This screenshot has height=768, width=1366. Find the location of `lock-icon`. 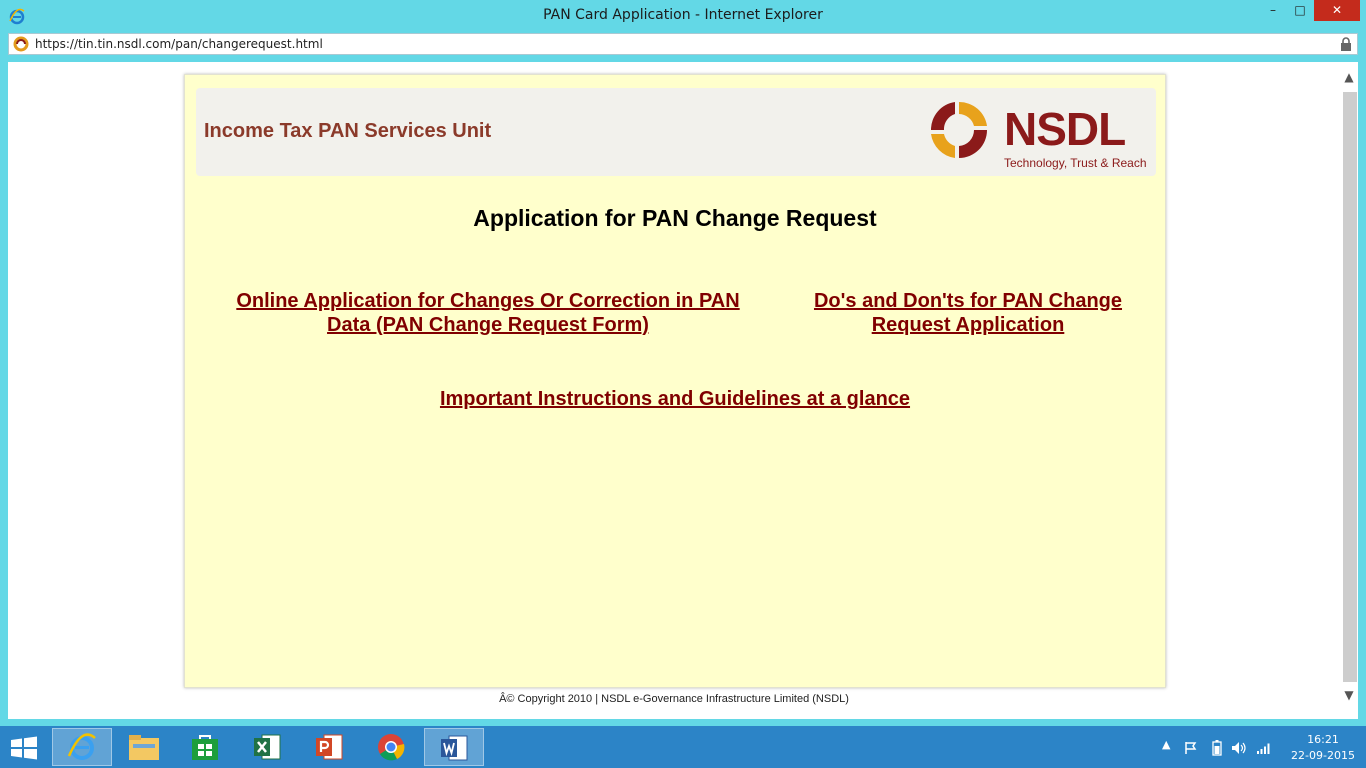

lock-icon is located at coordinates (1346, 44).